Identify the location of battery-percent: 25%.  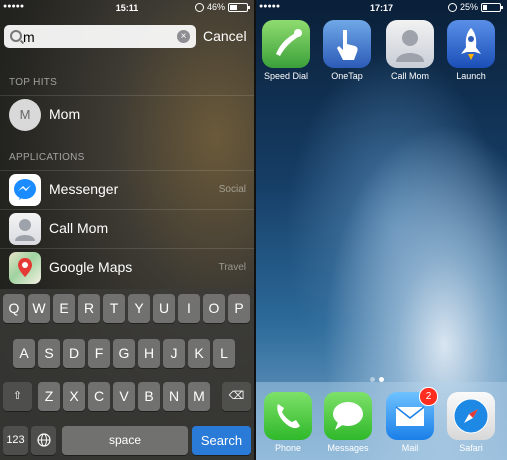
(468, 7).